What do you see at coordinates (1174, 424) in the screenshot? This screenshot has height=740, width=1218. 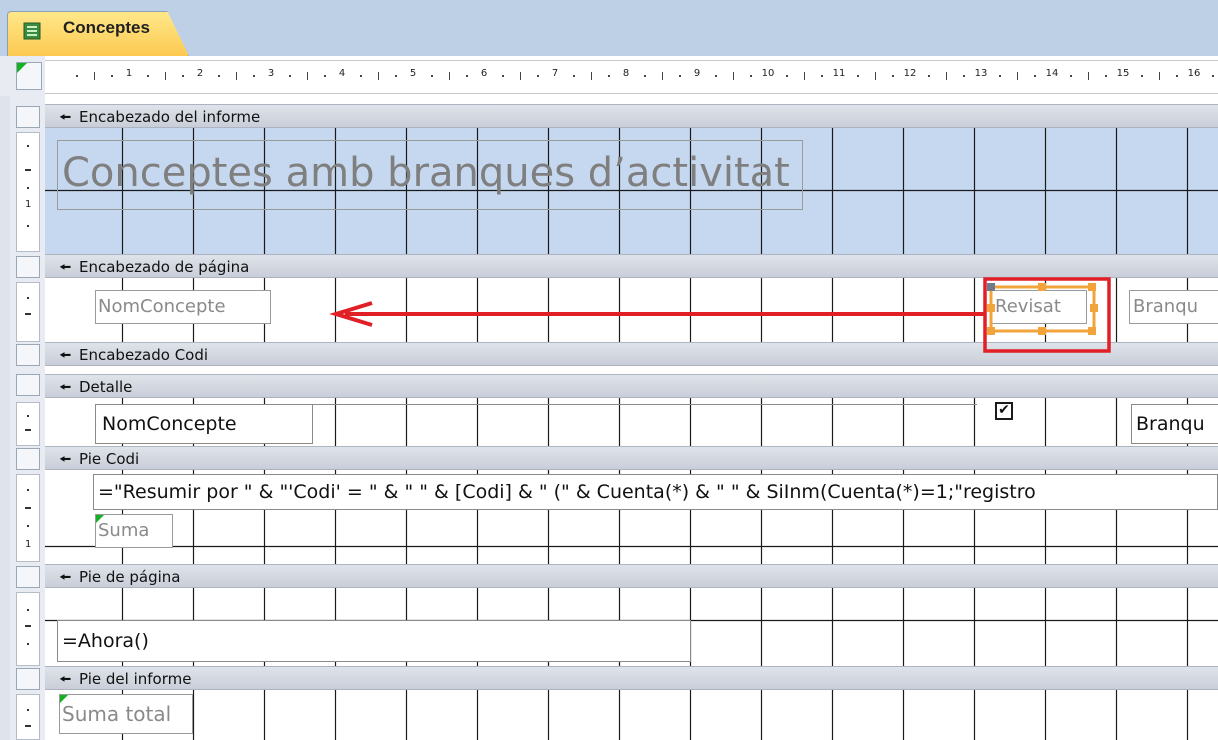 I see `branques-field: Branqu` at bounding box center [1174, 424].